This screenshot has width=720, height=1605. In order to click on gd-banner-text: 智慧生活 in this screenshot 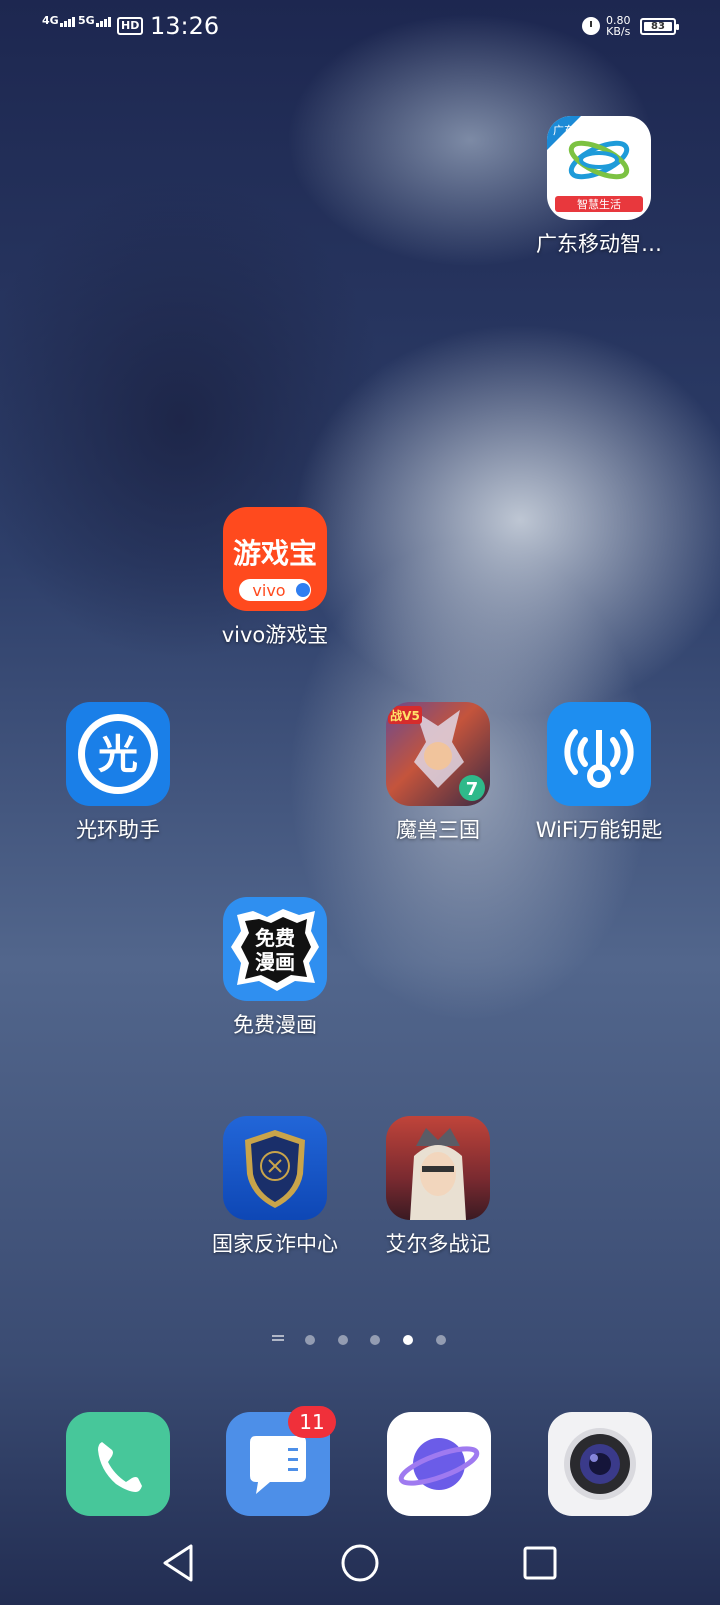, I will do `click(599, 204)`.